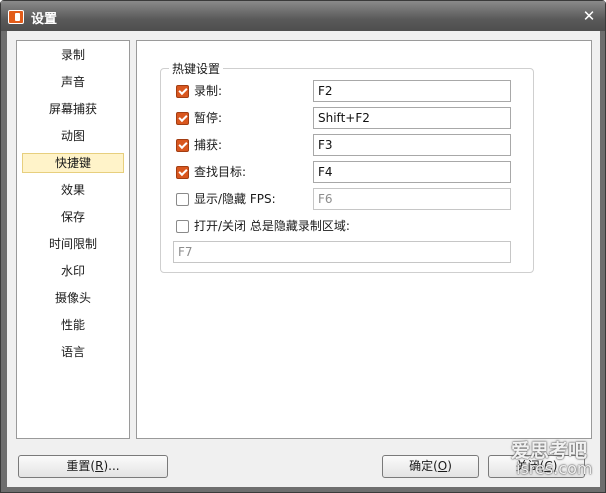  I want to click on hotkey-capture-option: 捕获:, so click(199, 145).